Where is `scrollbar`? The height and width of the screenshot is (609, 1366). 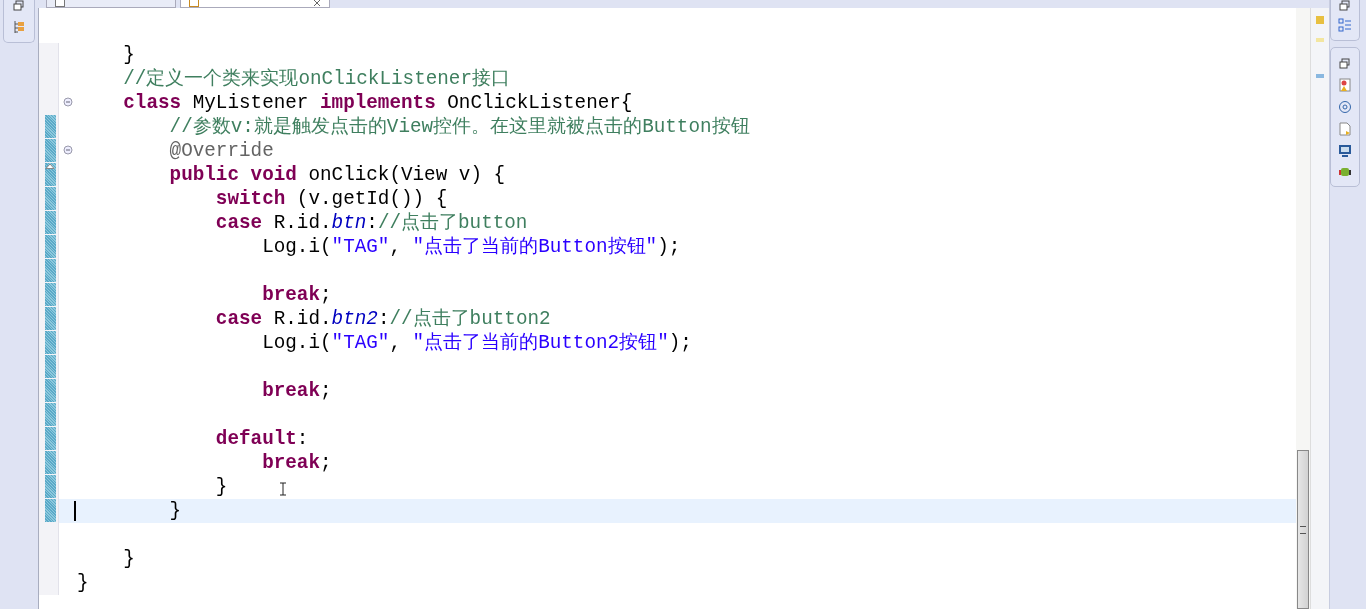 scrollbar is located at coordinates (1303, 308).